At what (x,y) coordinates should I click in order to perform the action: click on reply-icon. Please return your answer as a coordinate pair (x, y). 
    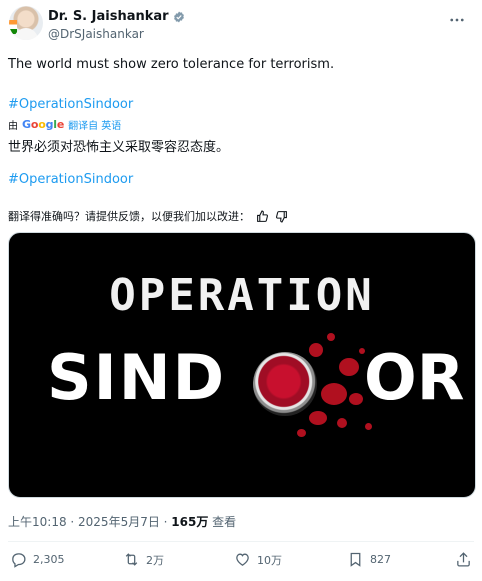
    Looking at the image, I should click on (19, 560).